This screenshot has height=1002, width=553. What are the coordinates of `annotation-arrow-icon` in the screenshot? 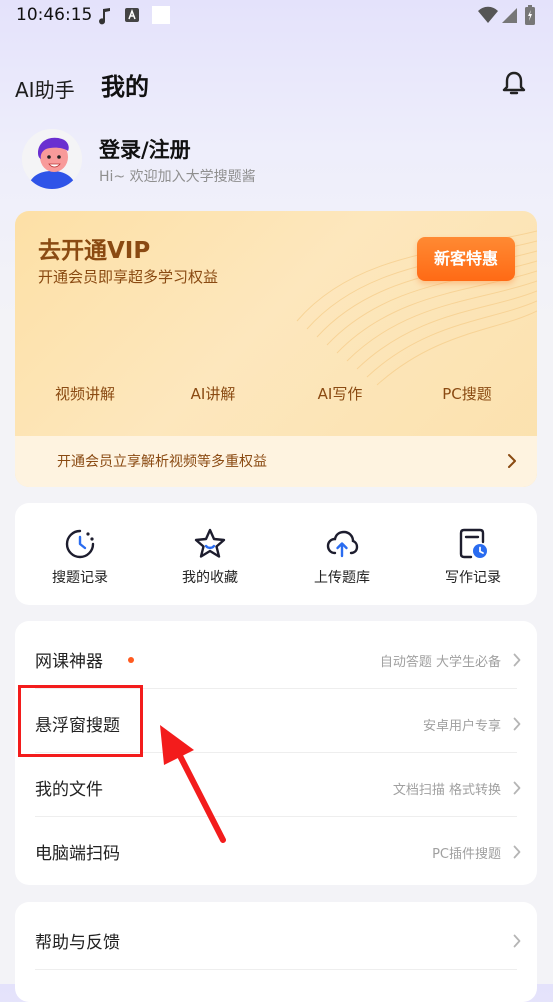 It's located at (193, 784).